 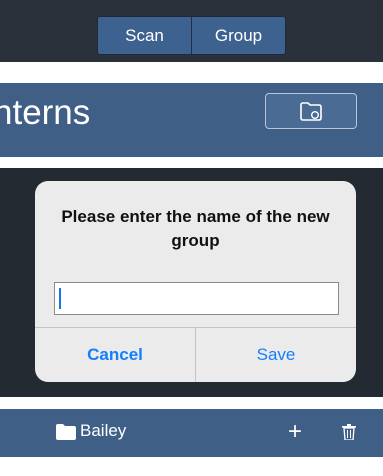 What do you see at coordinates (349, 432) in the screenshot?
I see `trash-icon` at bounding box center [349, 432].